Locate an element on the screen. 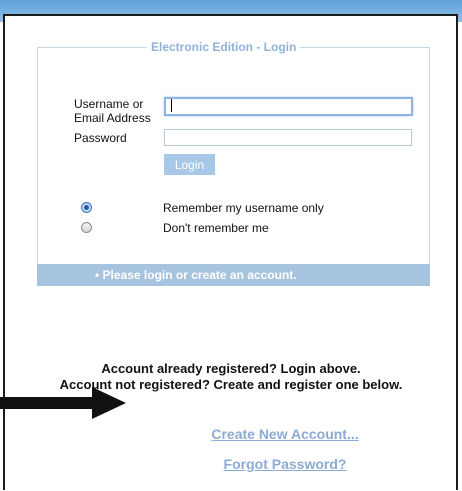  info-line-registered: Account already registered? Login above. is located at coordinates (231, 368).